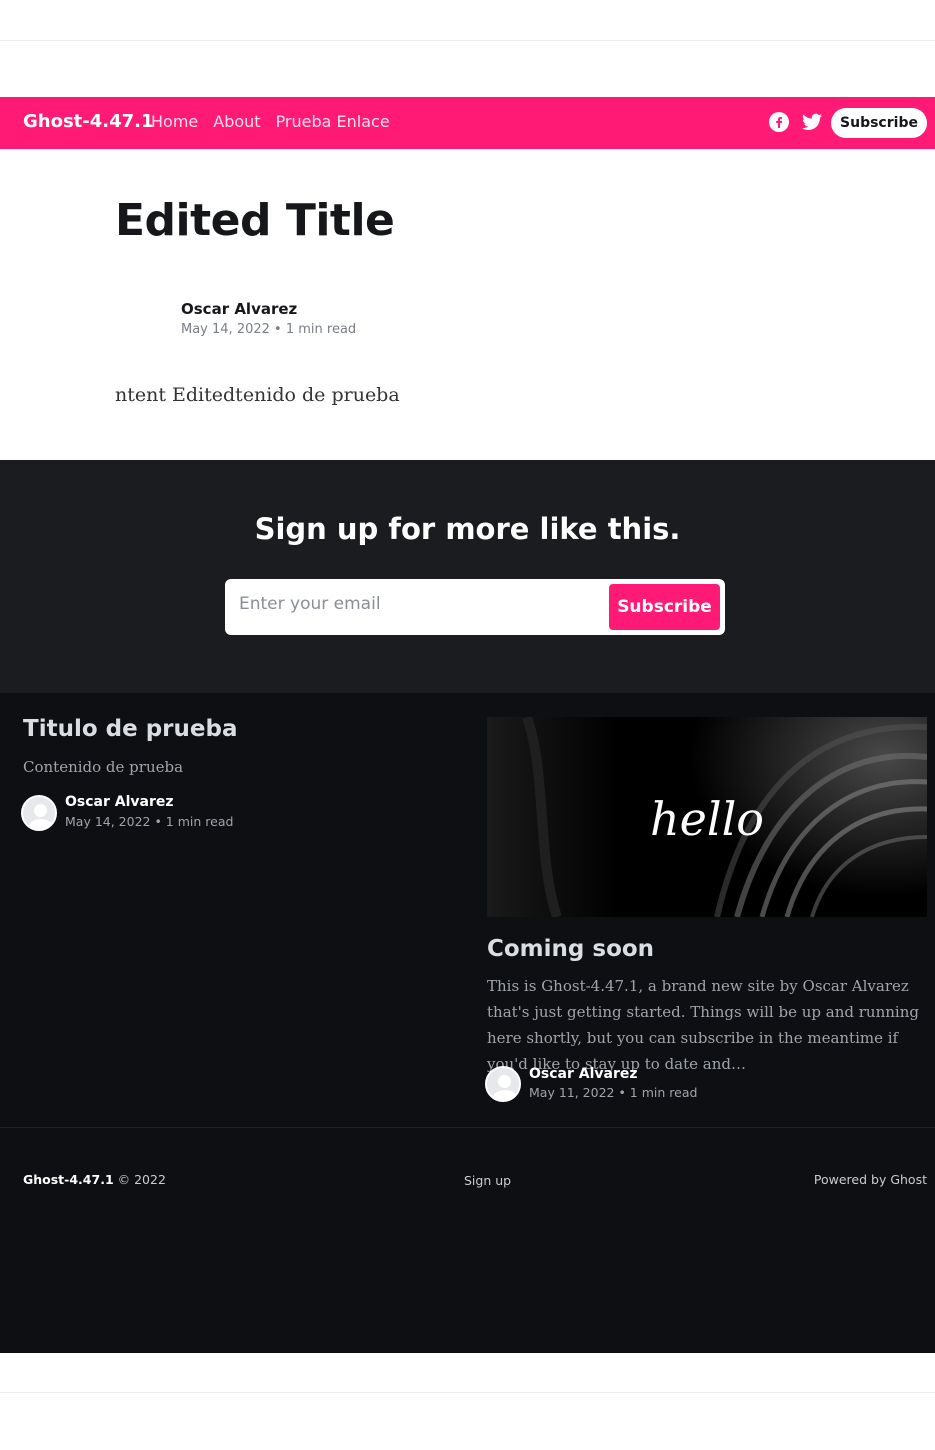 This screenshot has width=935, height=1450. I want to click on related-post-author-2: Oscar Alvarez, so click(583, 1074).